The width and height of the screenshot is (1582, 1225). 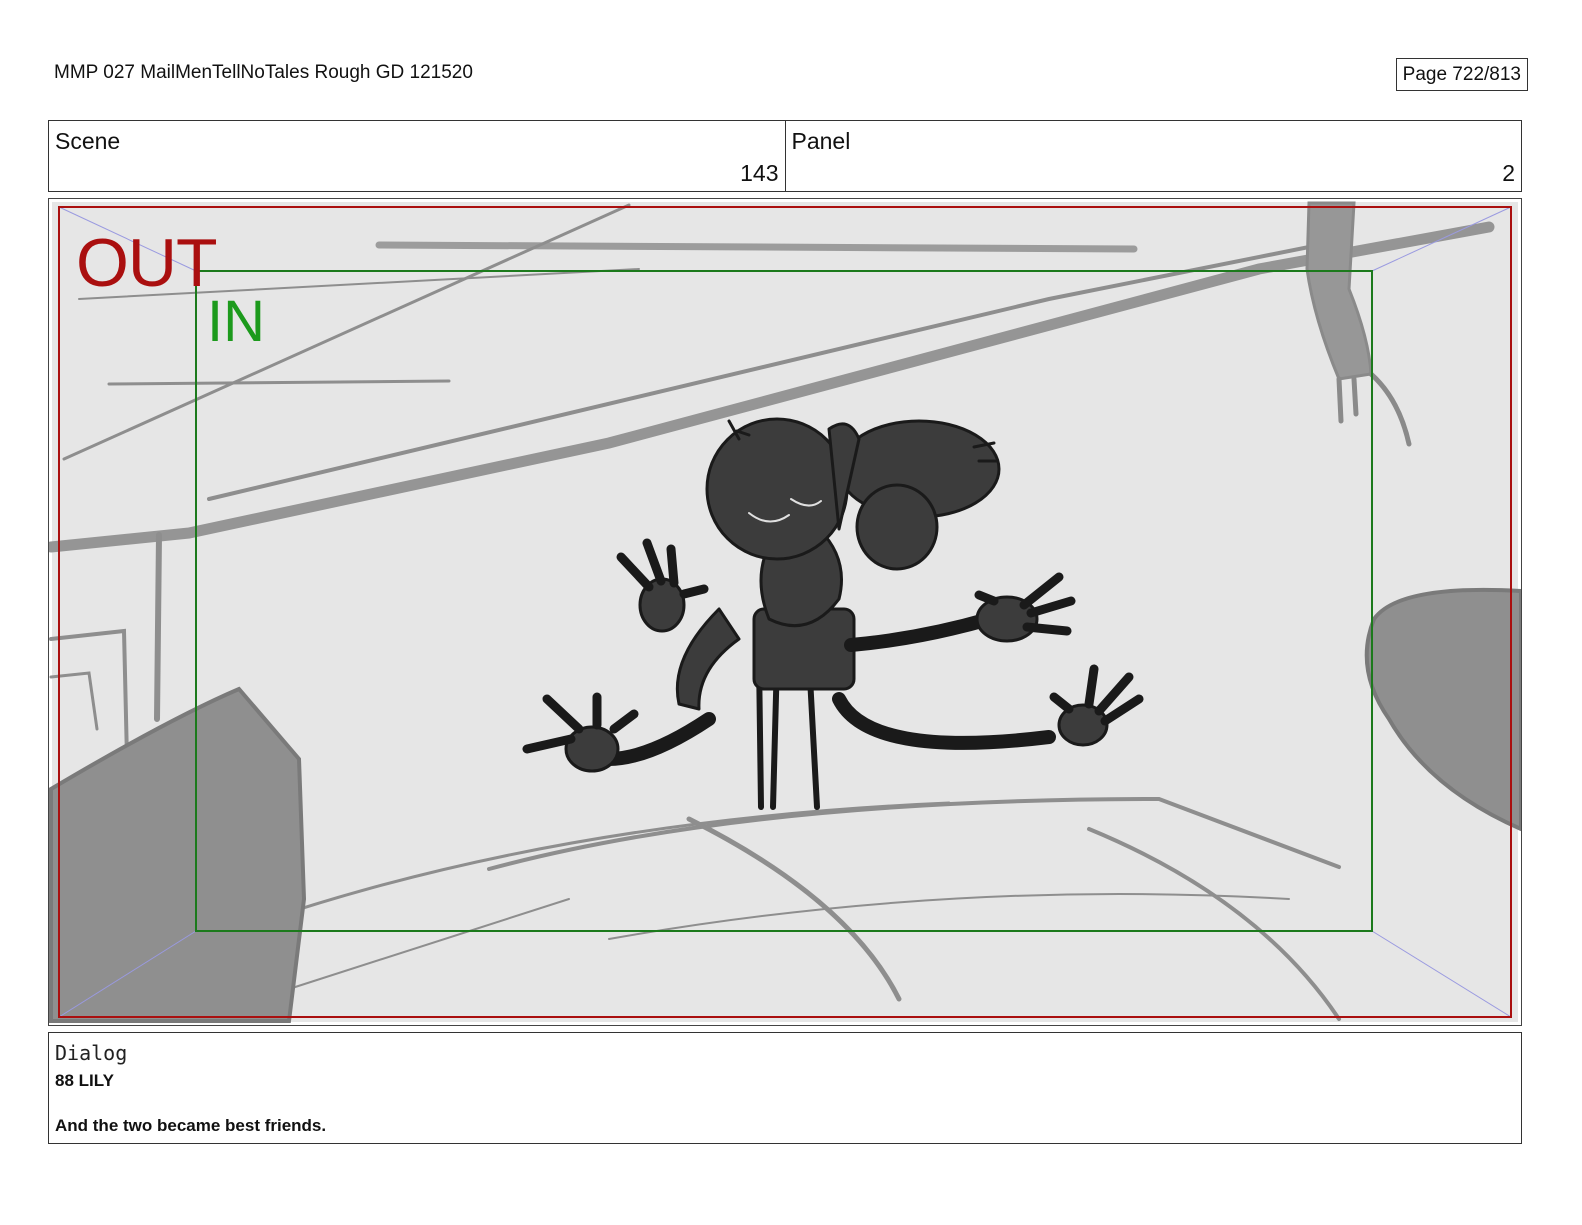 What do you see at coordinates (236, 321) in the screenshot?
I see `in-frame-label: IN` at bounding box center [236, 321].